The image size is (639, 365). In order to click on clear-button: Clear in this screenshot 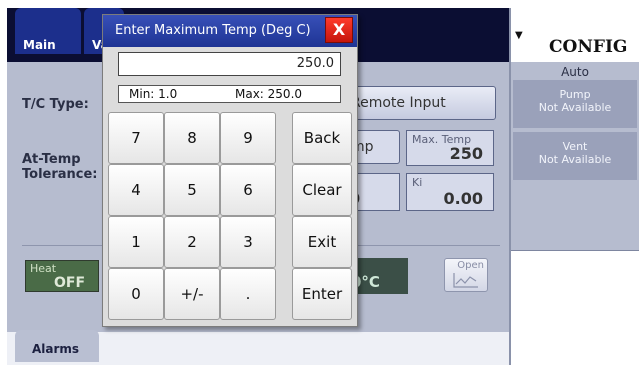, I will do `click(322, 190)`.